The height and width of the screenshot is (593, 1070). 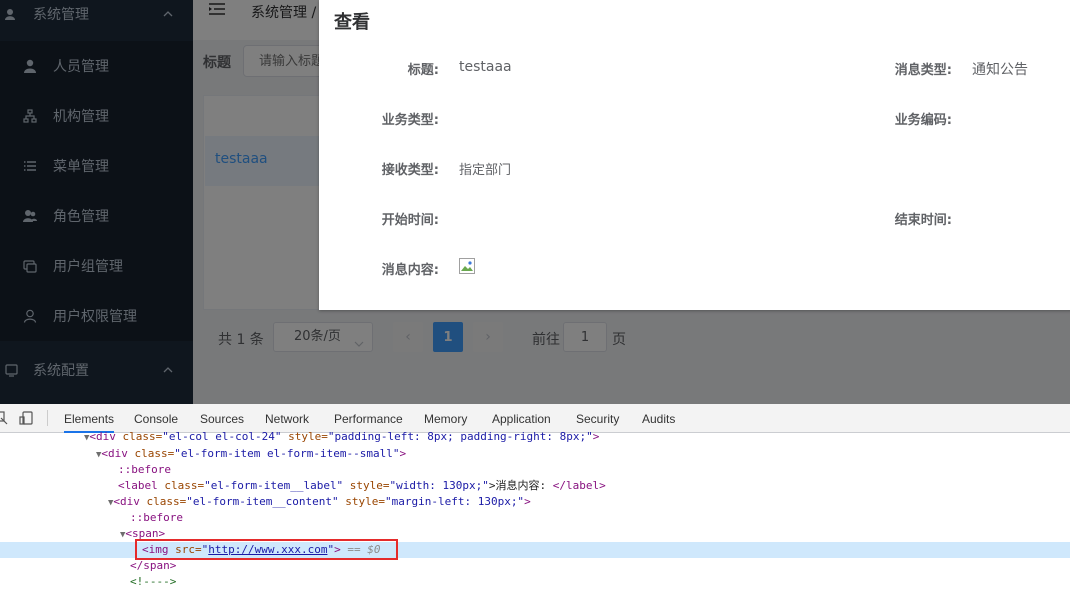 I want to click on dialog-title: 查看, so click(x=352, y=22).